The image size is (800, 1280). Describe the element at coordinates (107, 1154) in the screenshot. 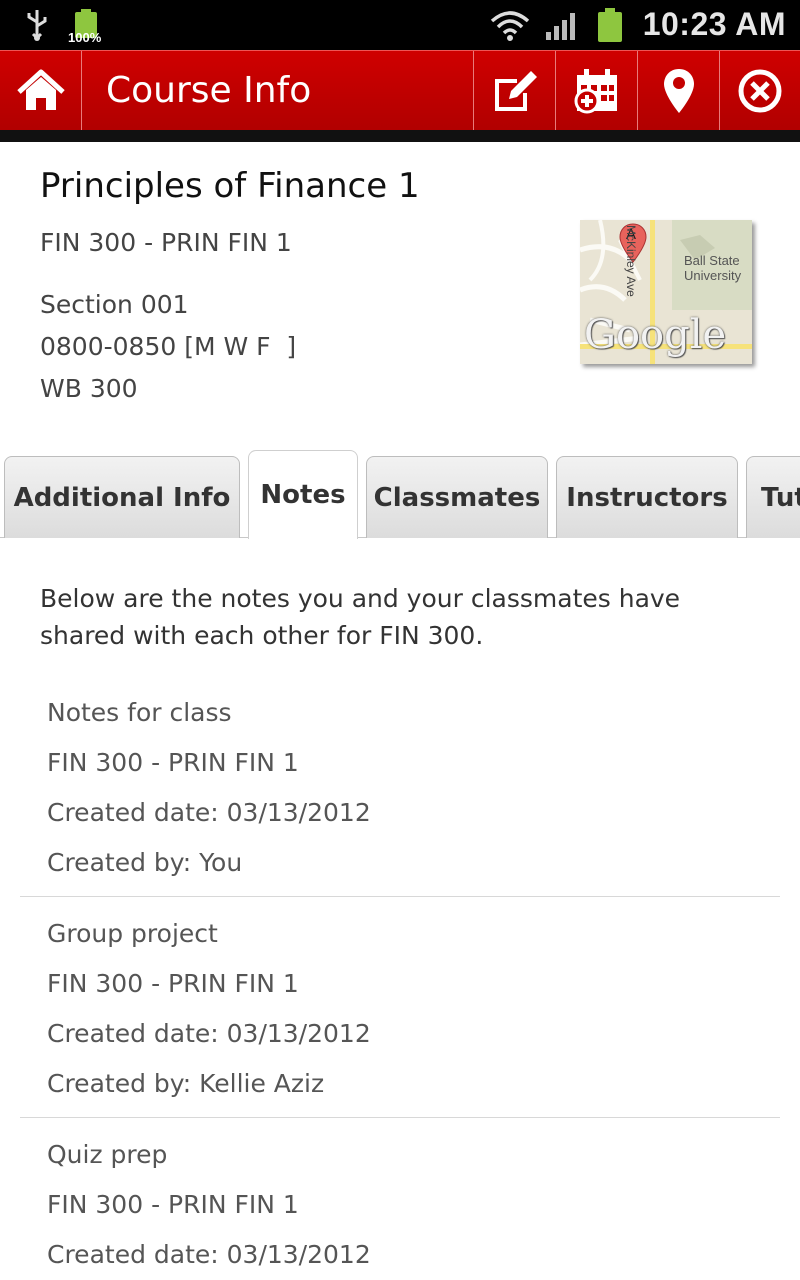

I see `note-title: Quiz prep` at that location.